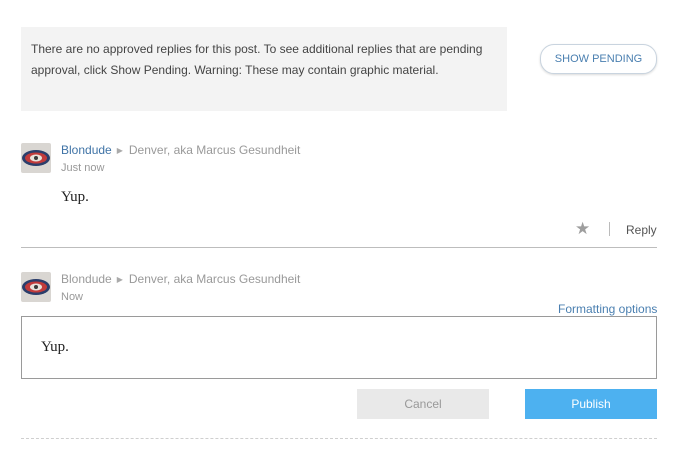  Describe the element at coordinates (423, 404) in the screenshot. I see `cancel-button: Cancel` at that location.